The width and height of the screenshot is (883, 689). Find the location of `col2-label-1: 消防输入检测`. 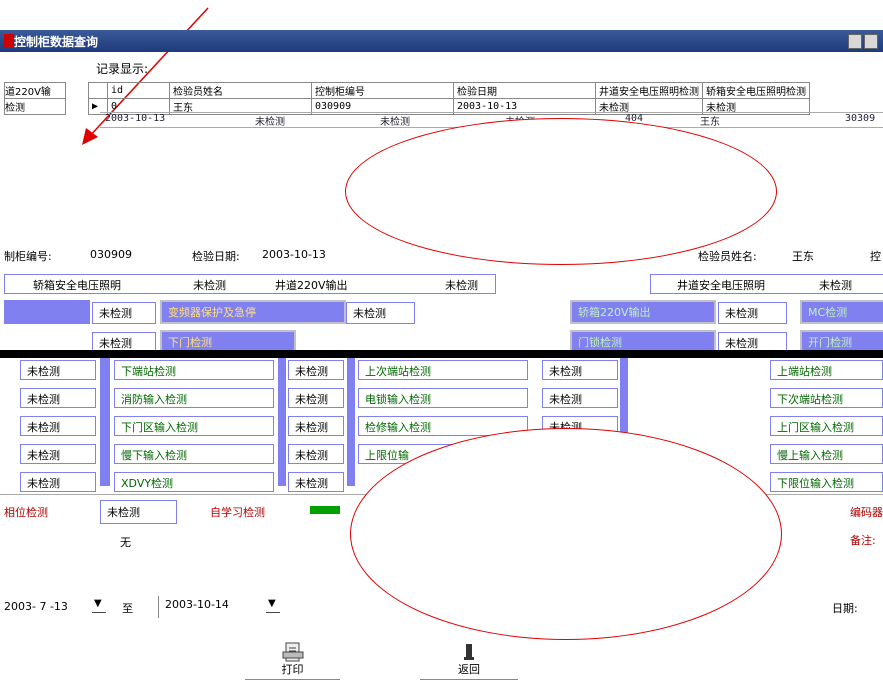

col2-label-1: 消防输入检测 is located at coordinates (194, 398).